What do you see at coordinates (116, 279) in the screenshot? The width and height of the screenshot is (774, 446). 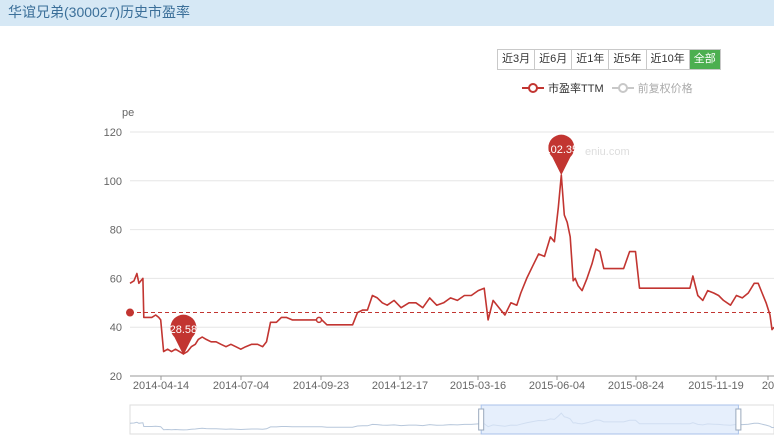 I see `y-tick-label: 60` at bounding box center [116, 279].